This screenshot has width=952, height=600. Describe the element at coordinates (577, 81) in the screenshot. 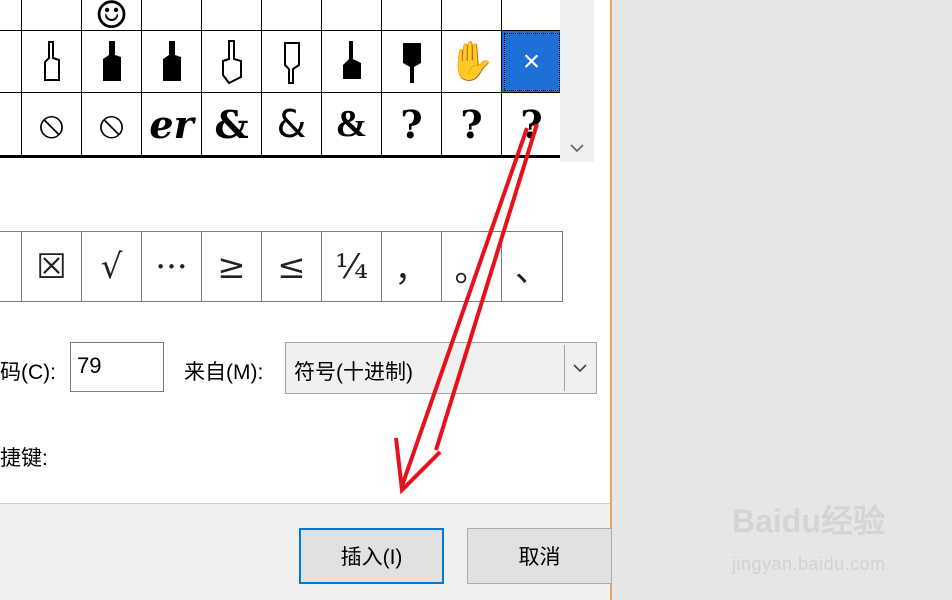

I see `symbol-grid-scrollbar` at that location.